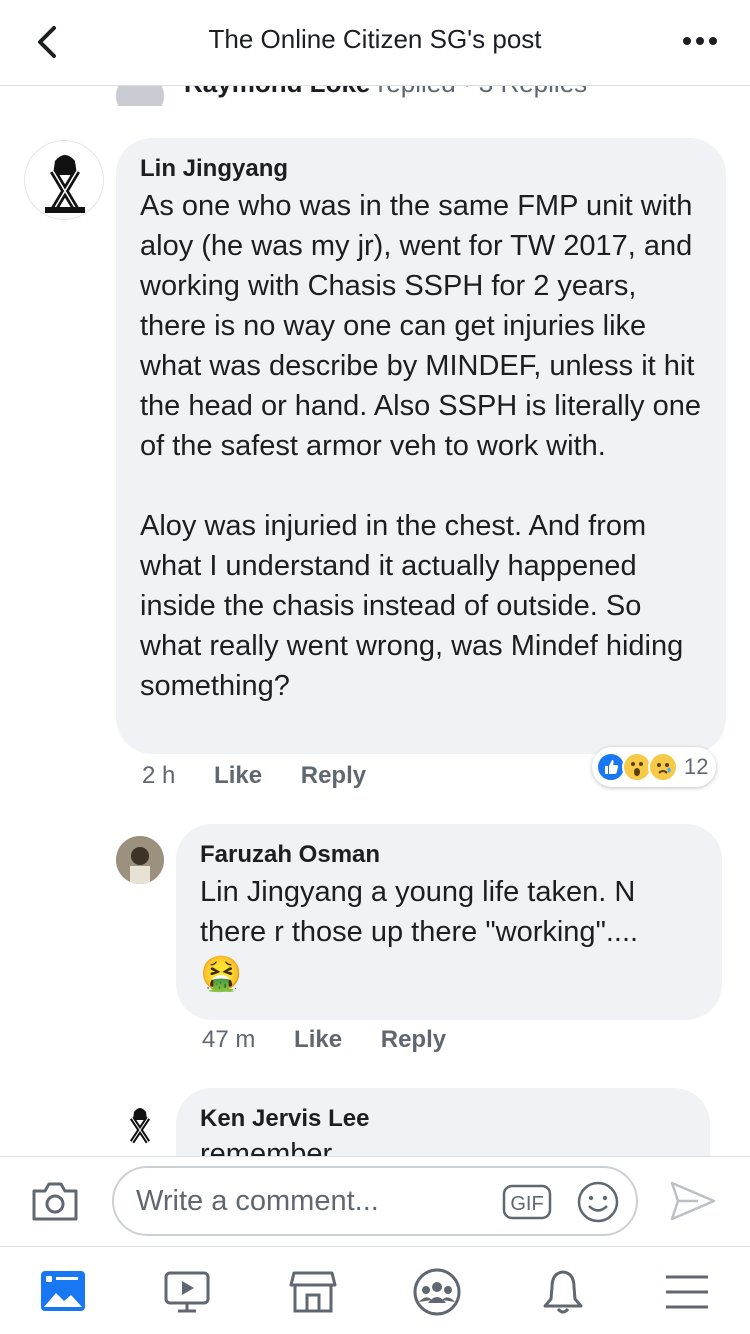  Describe the element at coordinates (316, 1201) in the screenshot. I see `comment-input` at that location.